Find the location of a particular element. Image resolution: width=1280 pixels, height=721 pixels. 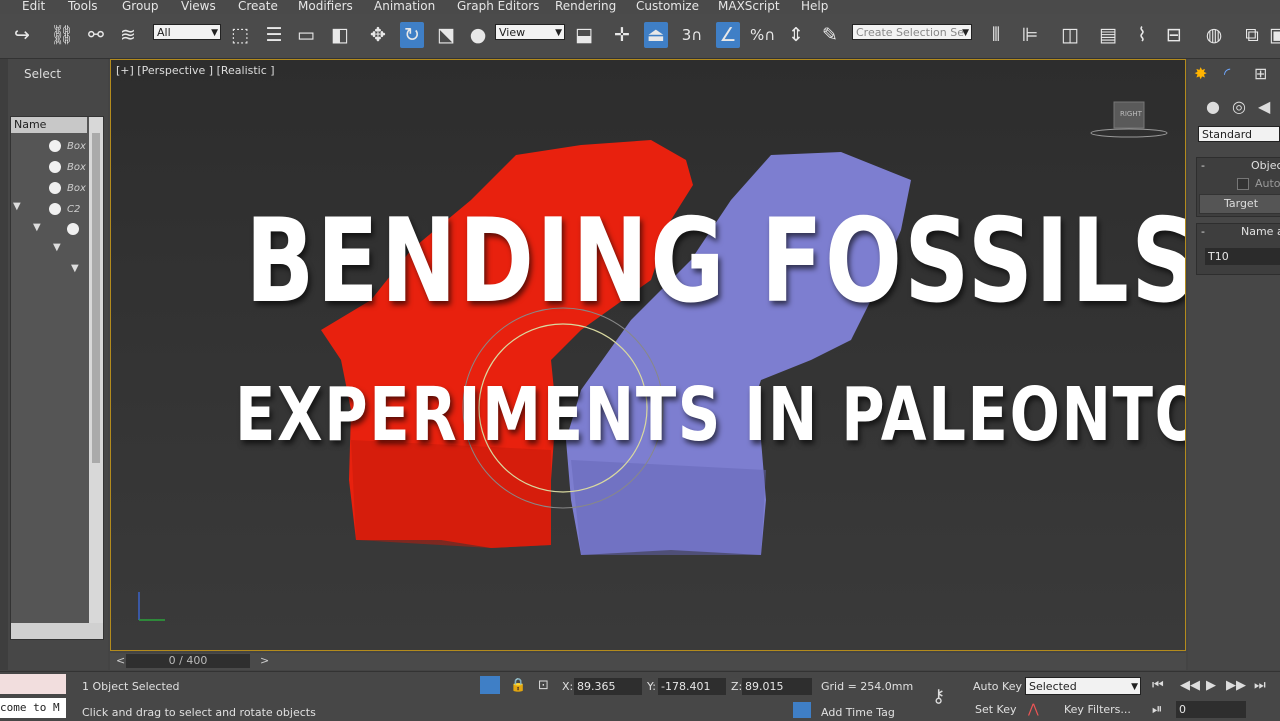

transform-mode-icon: ⊡ is located at coordinates (543, 685).